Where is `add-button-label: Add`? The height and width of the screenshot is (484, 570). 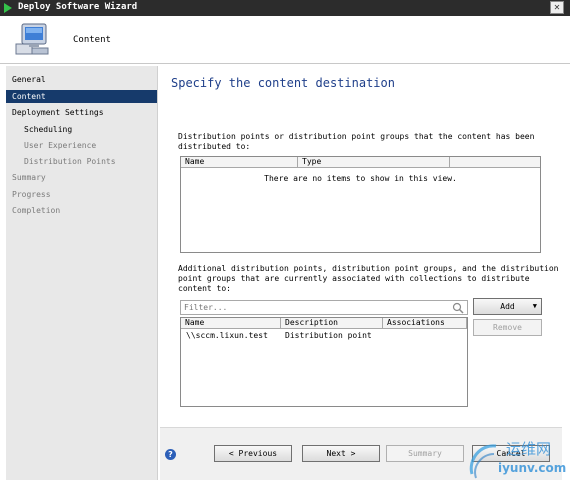 add-button-label: Add is located at coordinates (507, 306).